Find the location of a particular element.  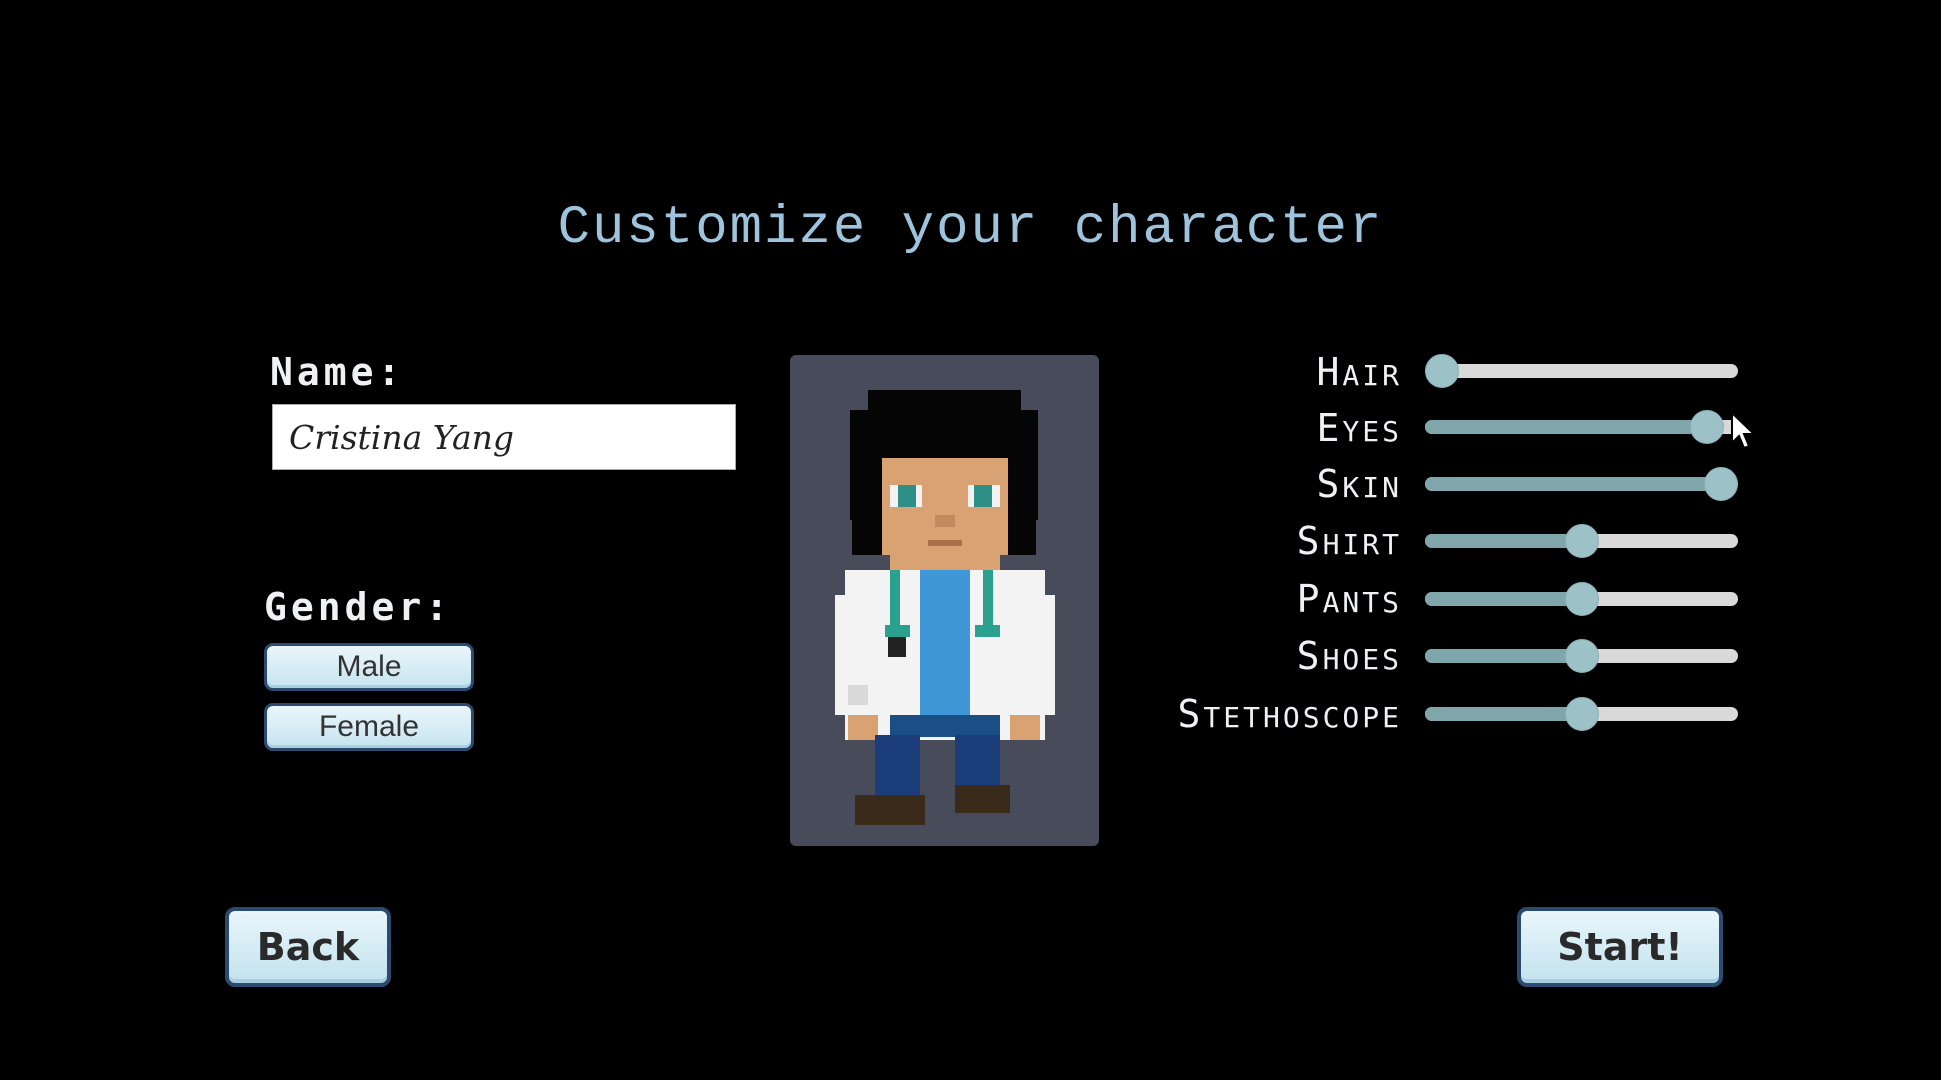

skin-slider-handle is located at coordinates (1721, 484).